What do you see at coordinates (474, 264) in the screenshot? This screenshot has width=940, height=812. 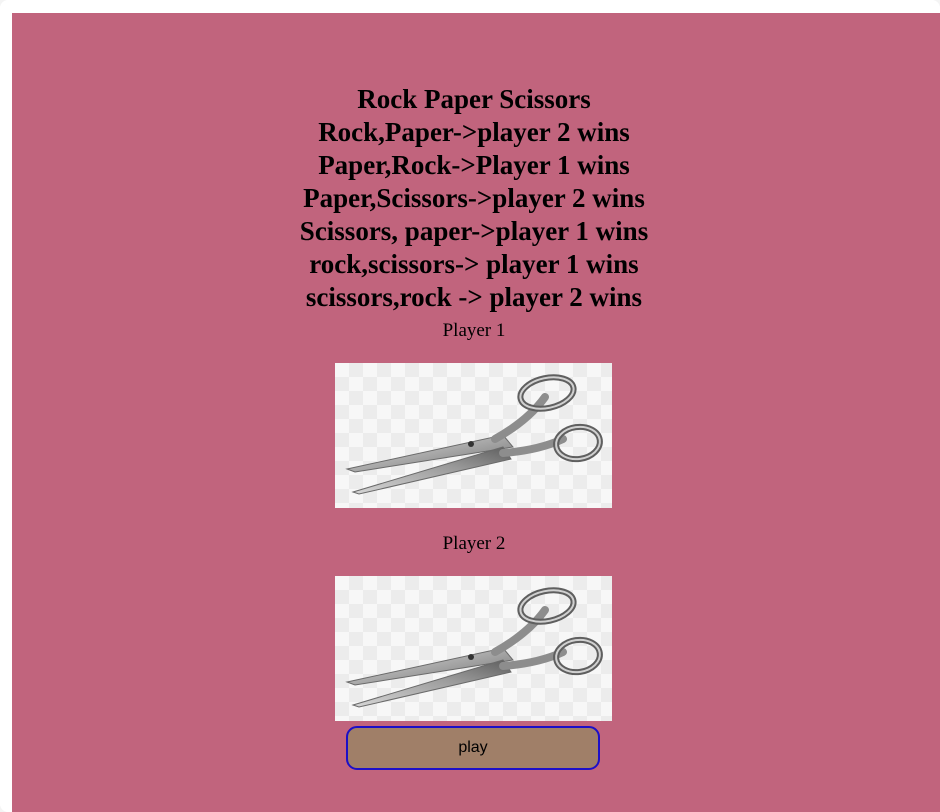 I see `rule-line-5: rock,scissors-> player 1 wins` at bounding box center [474, 264].